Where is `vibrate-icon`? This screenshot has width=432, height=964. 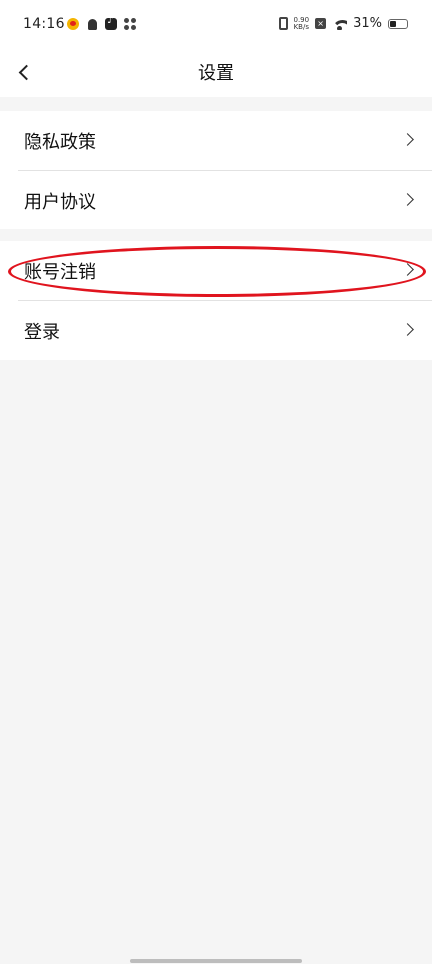 vibrate-icon is located at coordinates (283, 23).